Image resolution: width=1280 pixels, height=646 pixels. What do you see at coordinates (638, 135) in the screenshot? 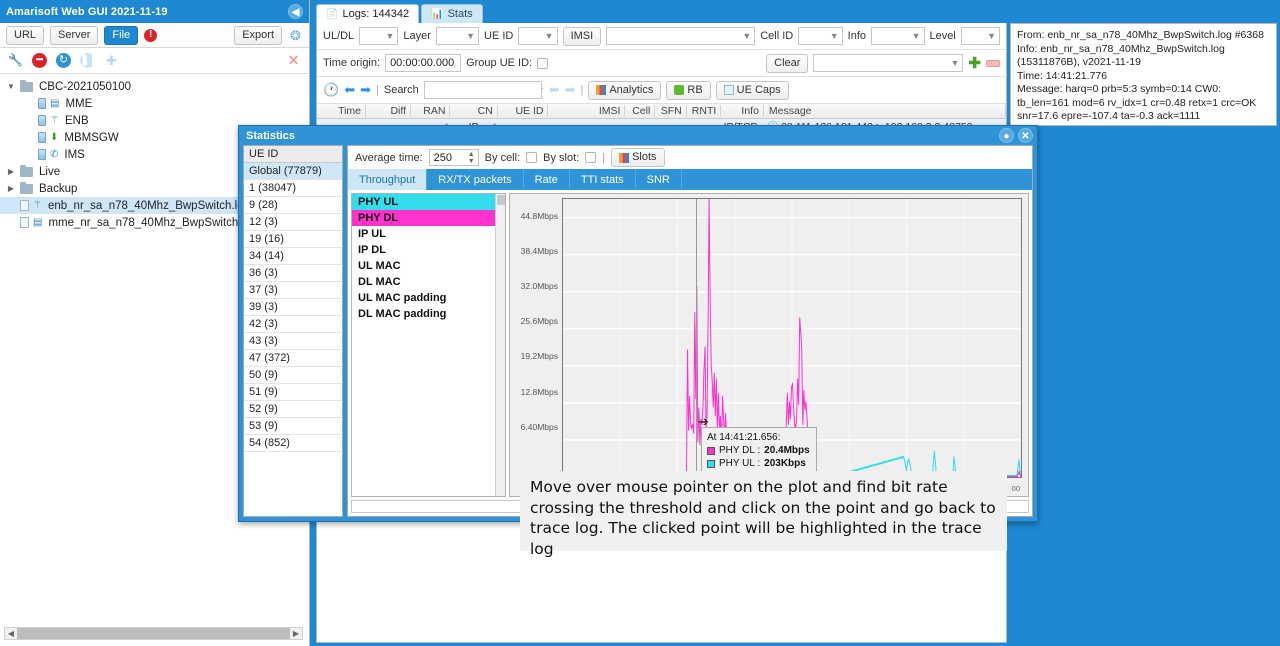
I see `statistics-titlebar: Statistics ● ✕` at bounding box center [638, 135].